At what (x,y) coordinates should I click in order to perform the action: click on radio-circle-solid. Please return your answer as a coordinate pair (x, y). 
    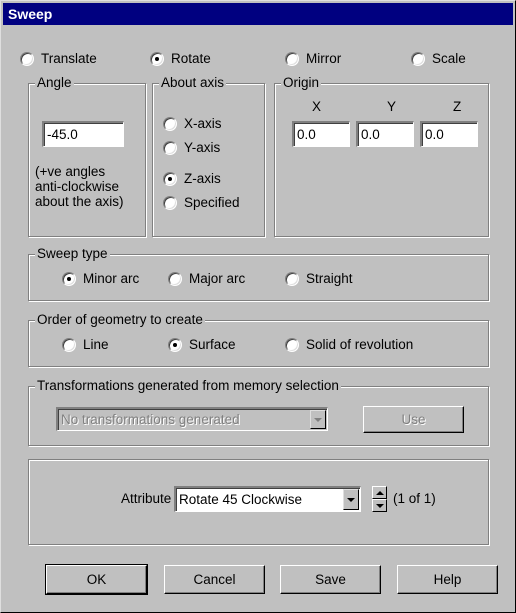
    Looking at the image, I should click on (292, 344).